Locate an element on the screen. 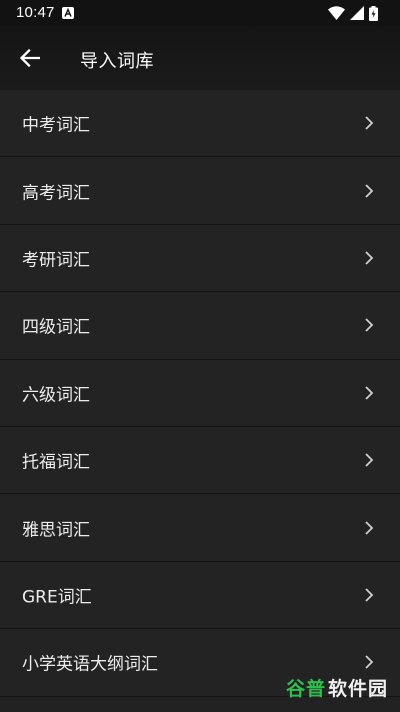 The width and height of the screenshot is (400, 712). list-item-label: 小学英语大纲词汇 is located at coordinates (90, 664).